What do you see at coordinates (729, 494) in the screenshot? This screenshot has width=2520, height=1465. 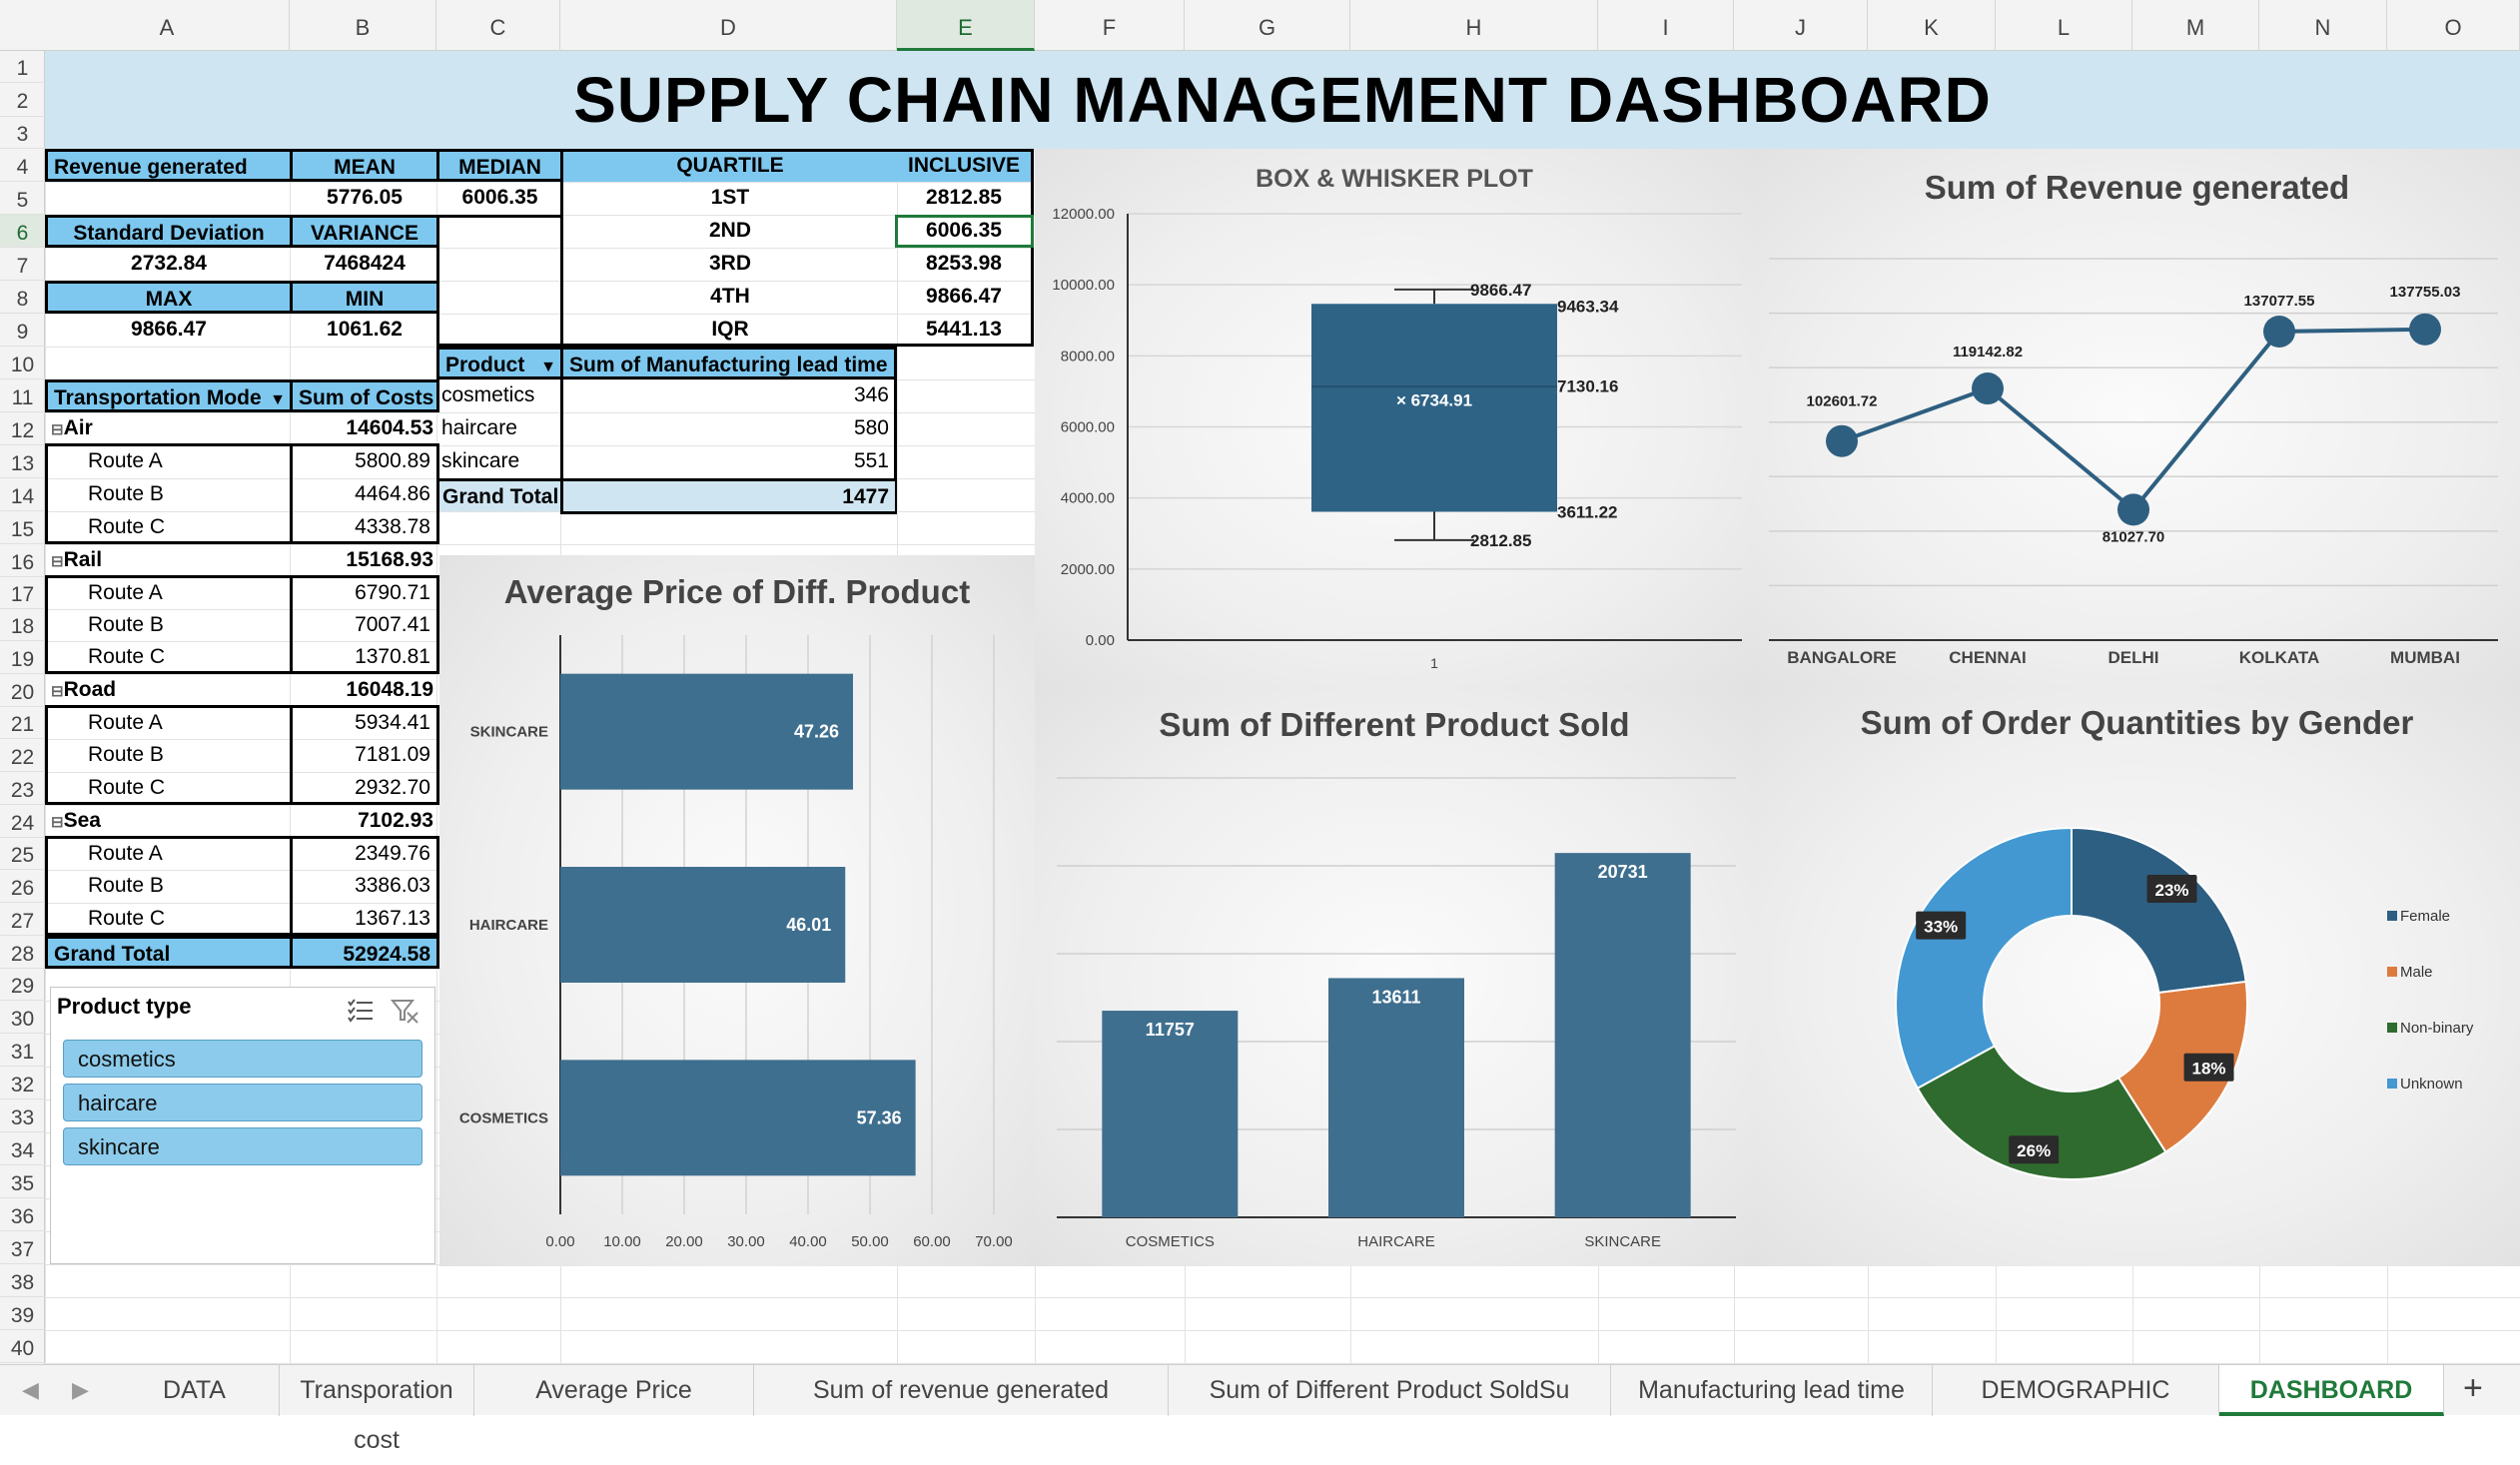 I see `lead-time-total: 1477` at bounding box center [729, 494].